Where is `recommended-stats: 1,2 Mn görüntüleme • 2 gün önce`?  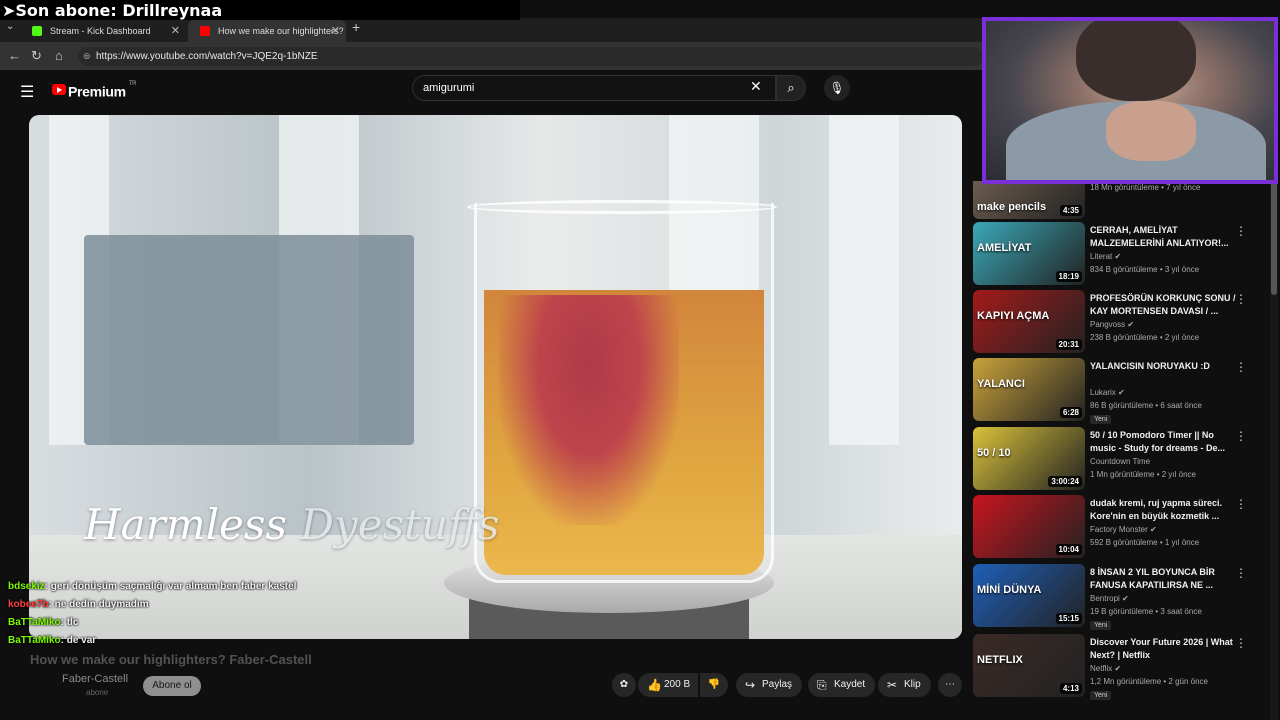
recommended-stats: 1,2 Mn görüntüleme • 2 gün önce is located at coordinates (1149, 681).